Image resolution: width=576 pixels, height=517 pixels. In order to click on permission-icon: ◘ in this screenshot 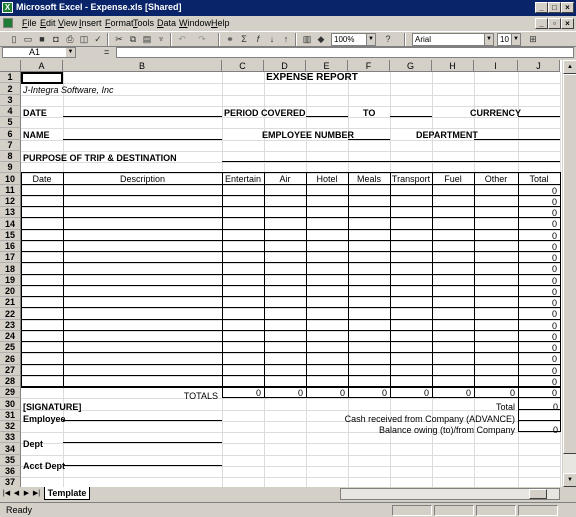, I will do `click(56, 39)`.